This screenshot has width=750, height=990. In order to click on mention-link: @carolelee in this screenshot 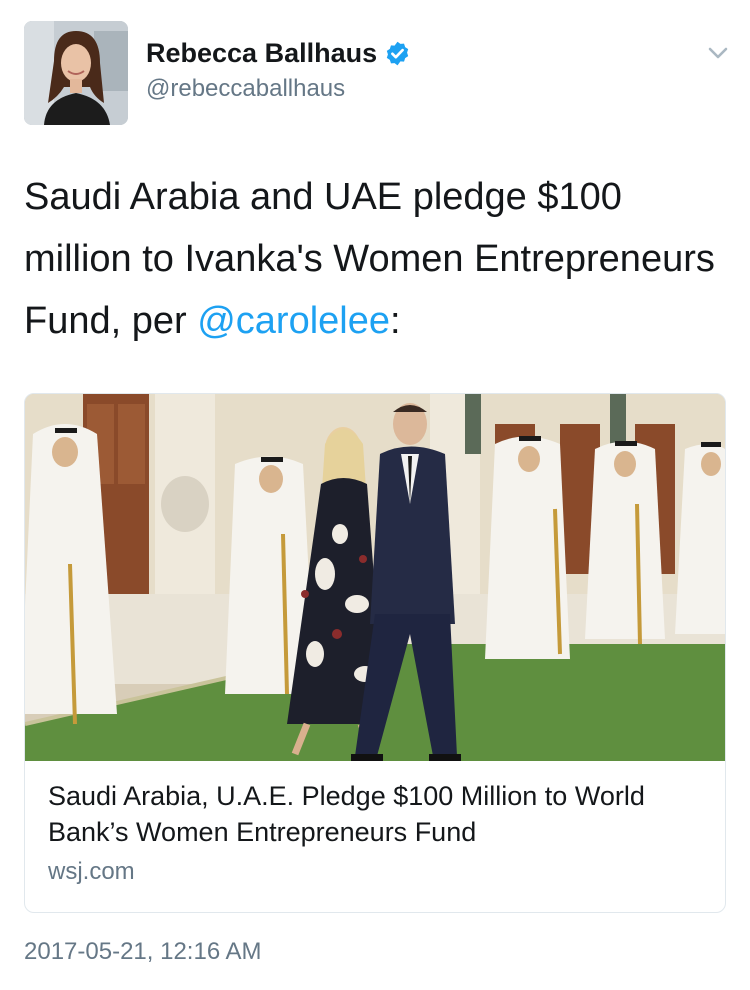, I will do `click(293, 321)`.